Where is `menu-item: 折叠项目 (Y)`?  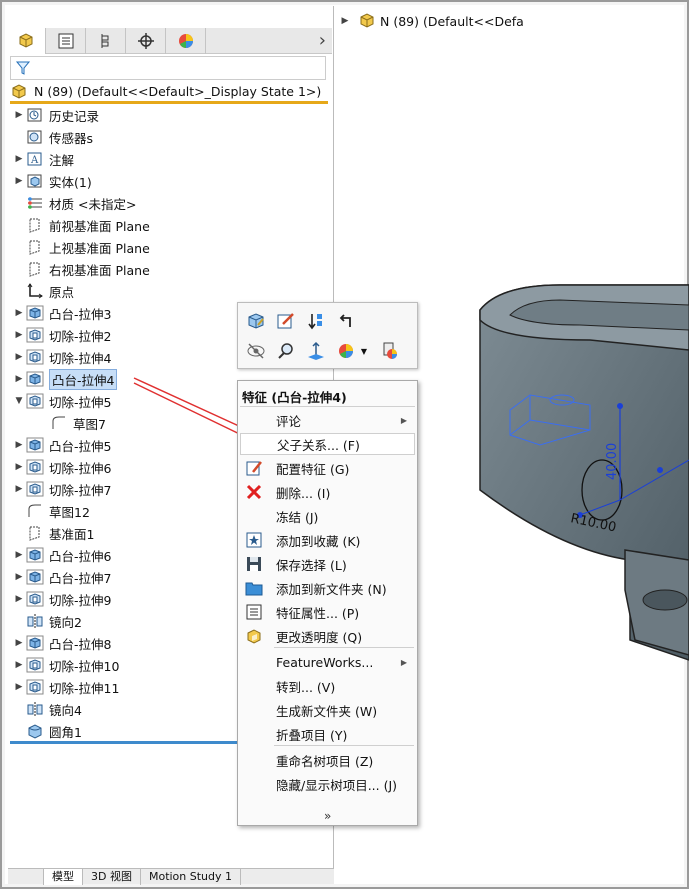
menu-item: 折叠项目 (Y) is located at coordinates (327, 734).